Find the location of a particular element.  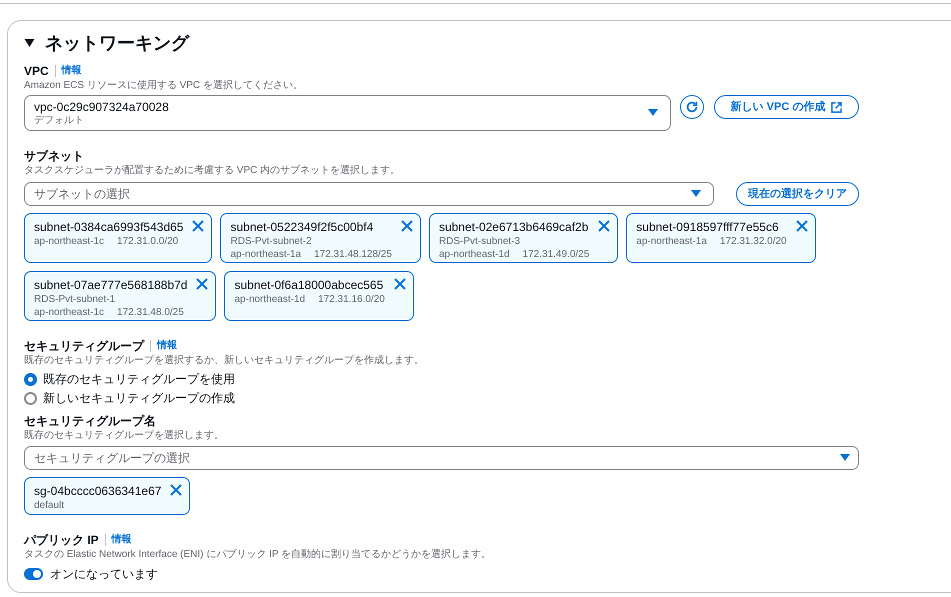

refresh-icon is located at coordinates (692, 107).